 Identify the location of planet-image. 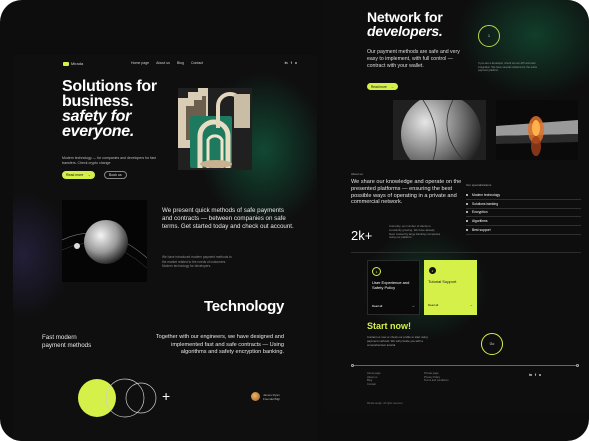
(104, 241).